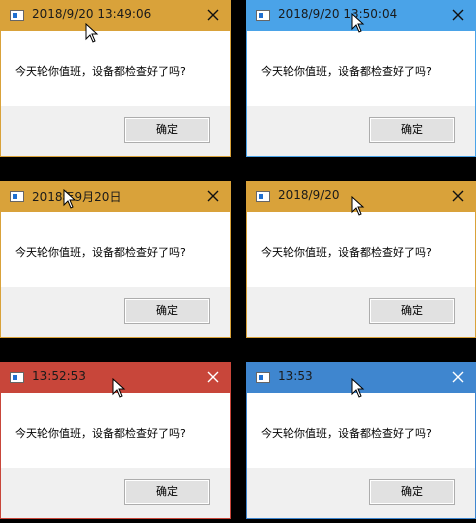 Image resolution: width=476 pixels, height=523 pixels. What do you see at coordinates (338, 14) in the screenshot?
I see `dialog-title: 2018/9/20 13:50:04` at bounding box center [338, 14].